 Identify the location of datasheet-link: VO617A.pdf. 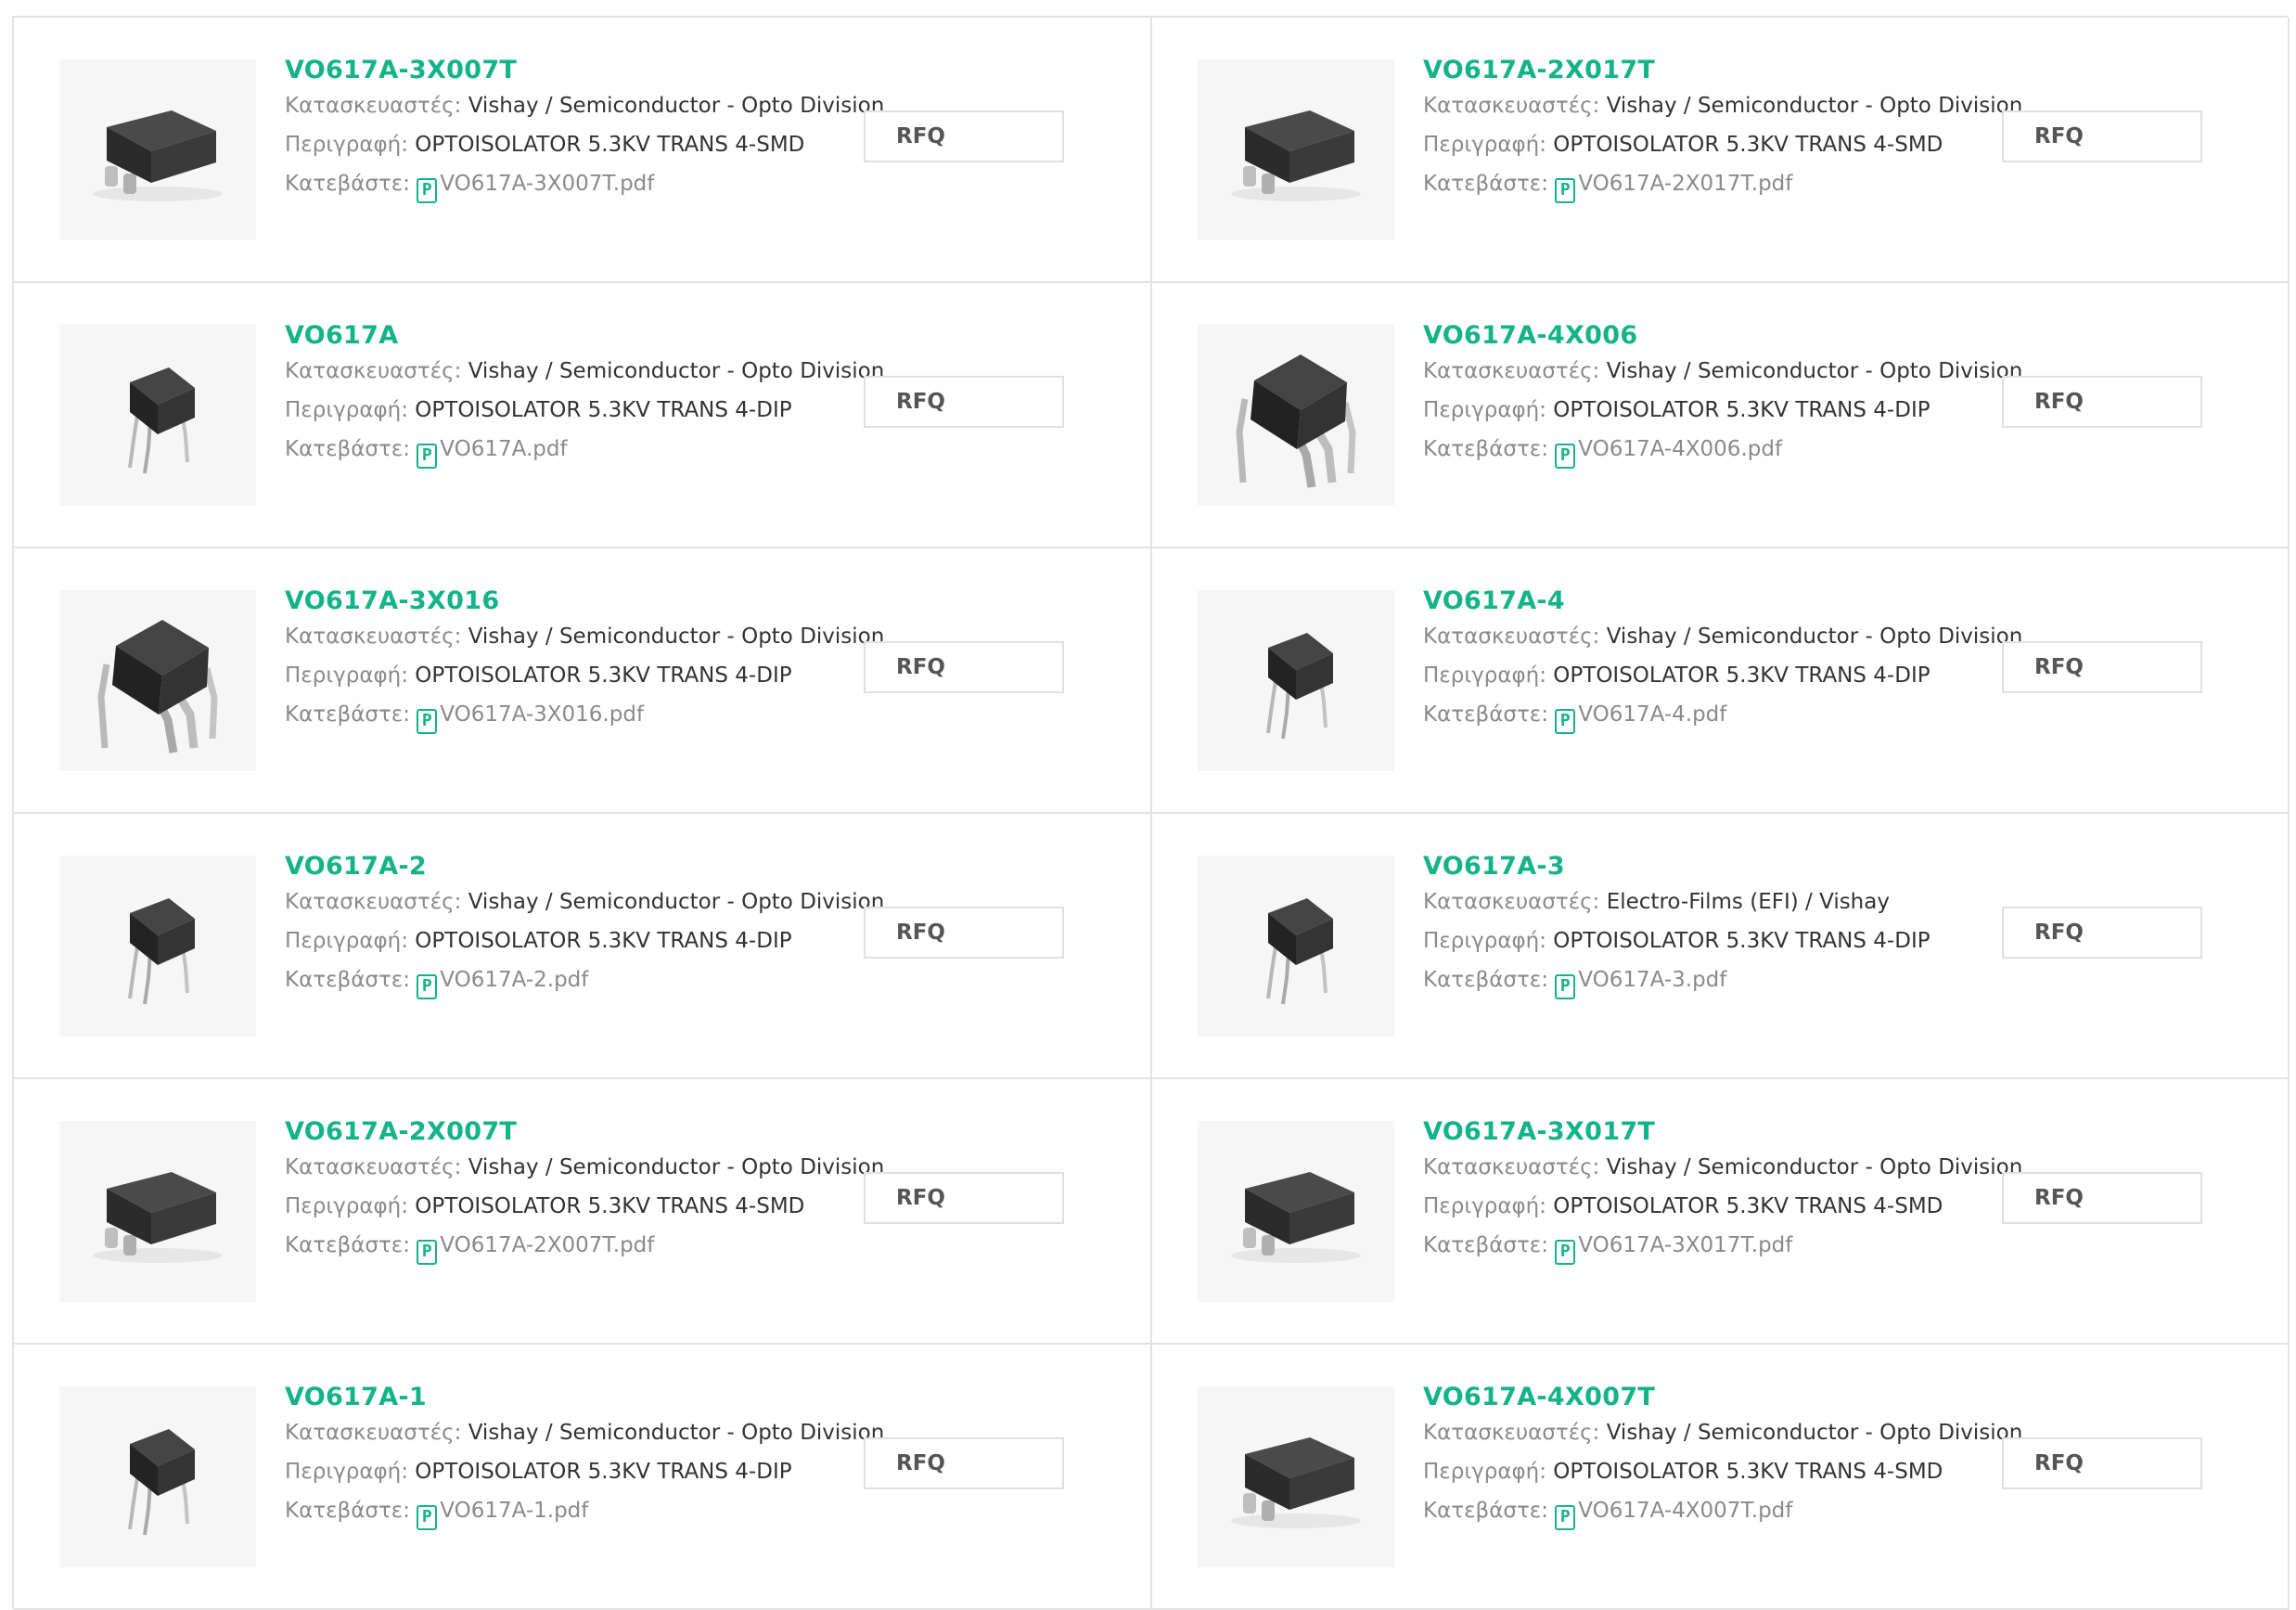
(503, 449).